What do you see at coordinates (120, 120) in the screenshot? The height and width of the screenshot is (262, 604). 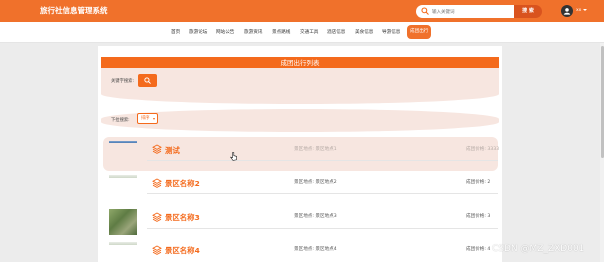 I see `dropdown-search-label: 下拉搜索:` at bounding box center [120, 120].